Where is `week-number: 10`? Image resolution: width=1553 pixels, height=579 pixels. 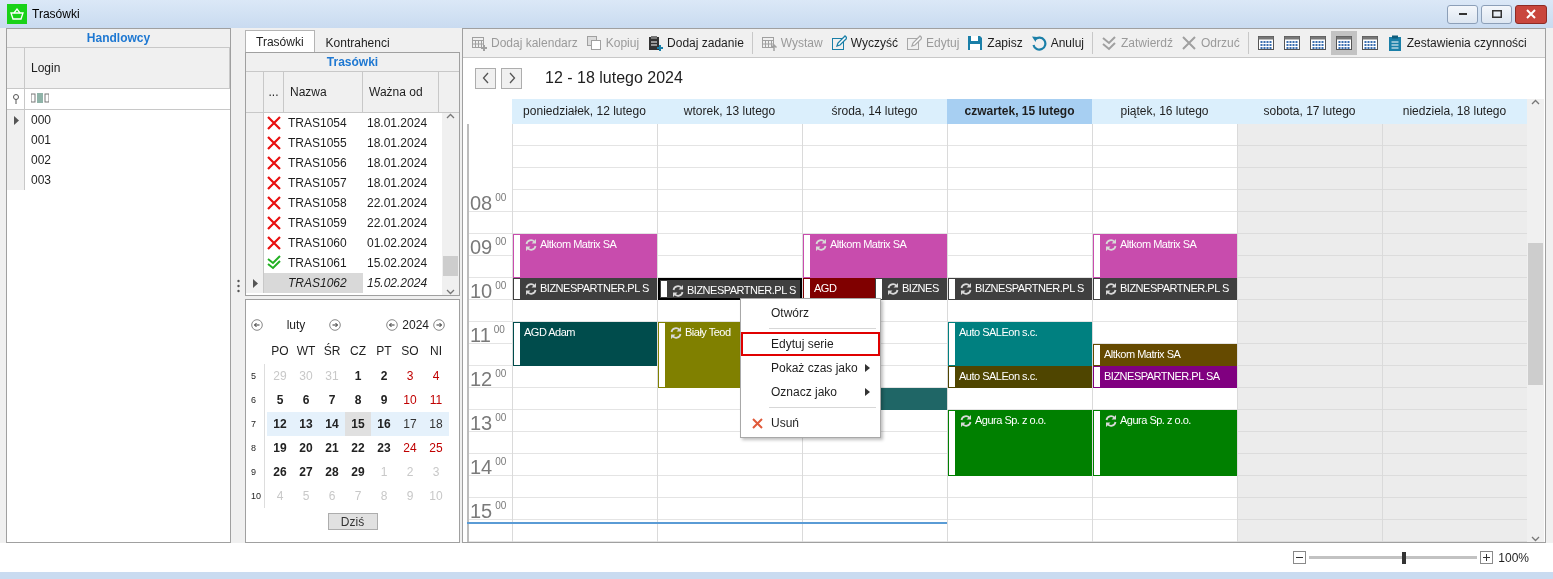 week-number: 10 is located at coordinates (258, 496).